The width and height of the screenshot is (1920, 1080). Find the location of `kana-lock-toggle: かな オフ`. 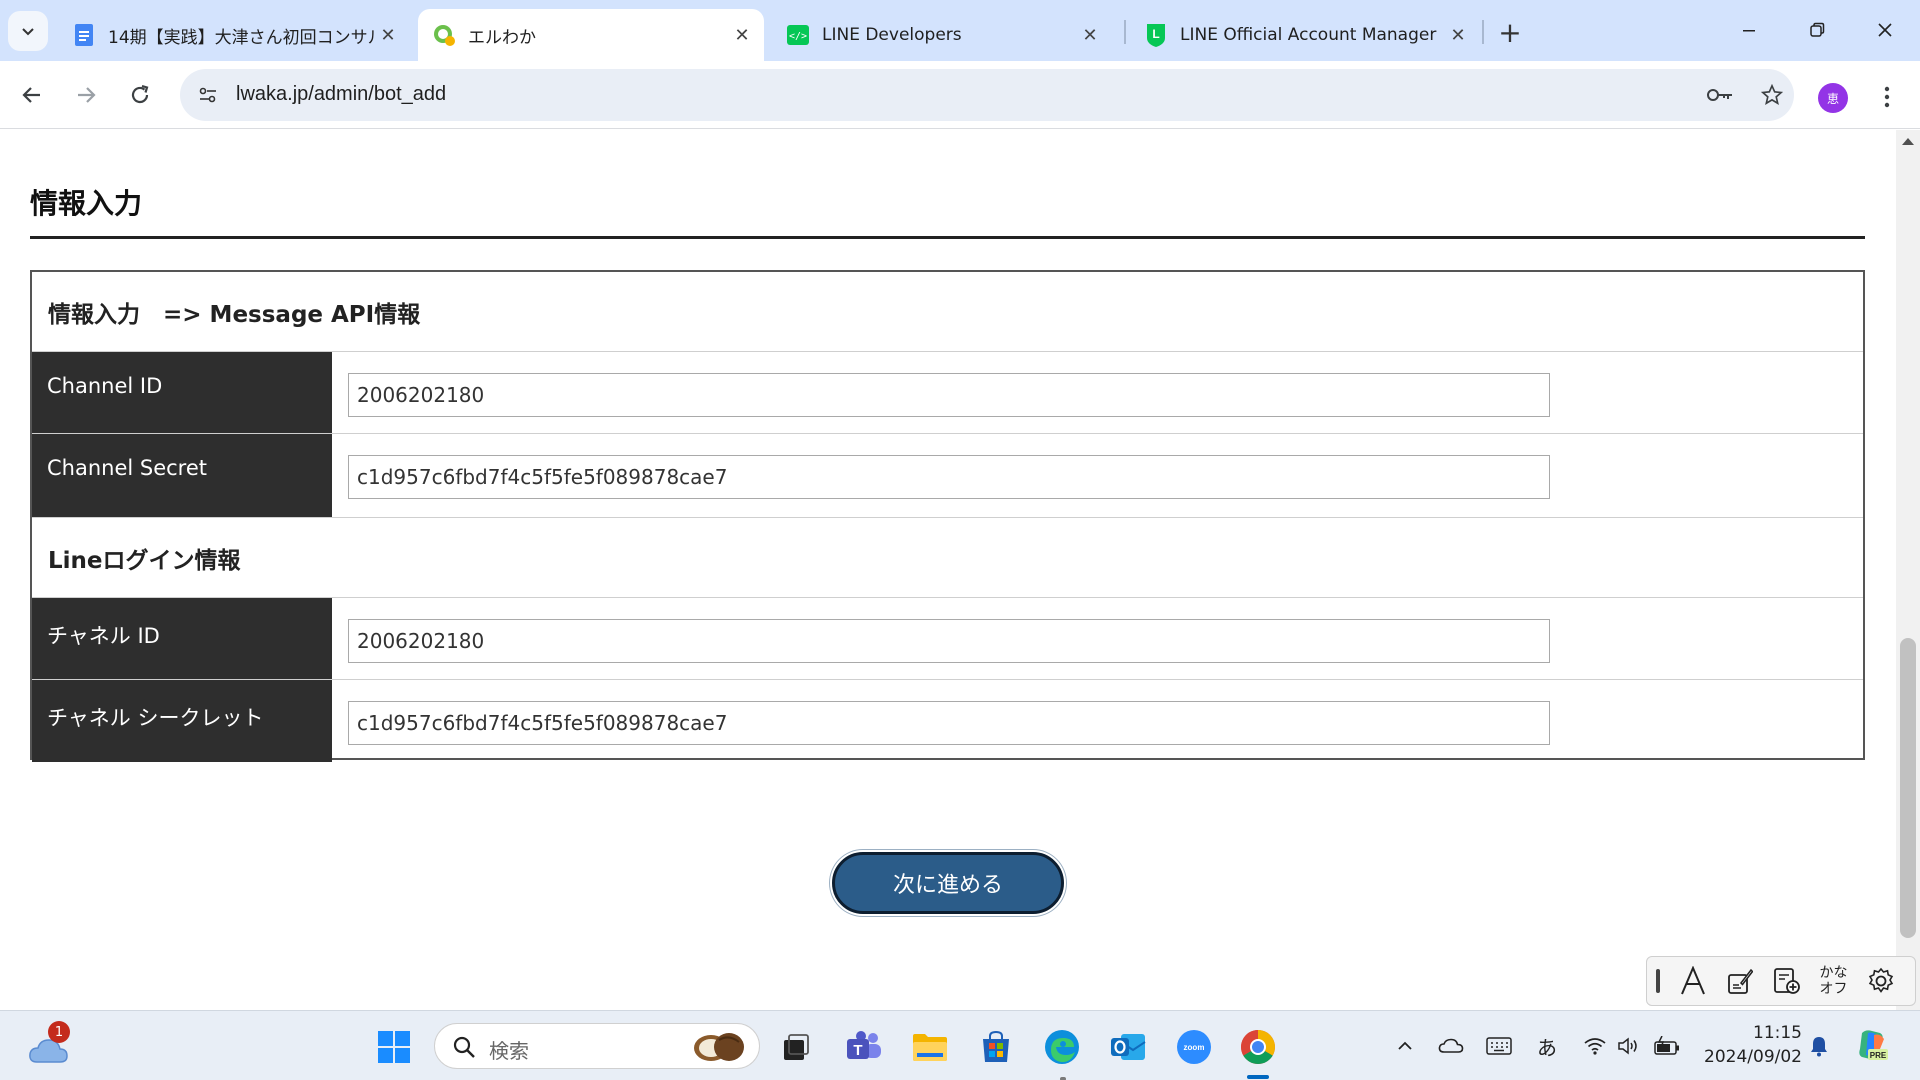

kana-lock-toggle: かな オフ is located at coordinates (1833, 981).